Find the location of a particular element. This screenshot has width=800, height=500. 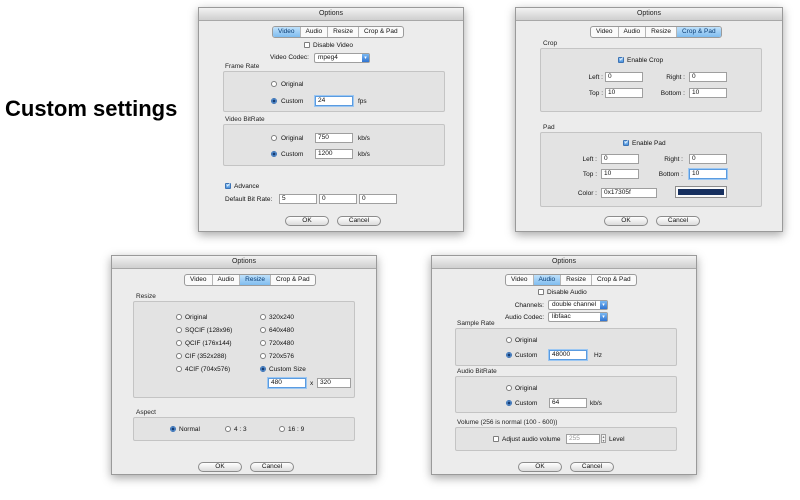

fps-input: 24 is located at coordinates (334, 101).